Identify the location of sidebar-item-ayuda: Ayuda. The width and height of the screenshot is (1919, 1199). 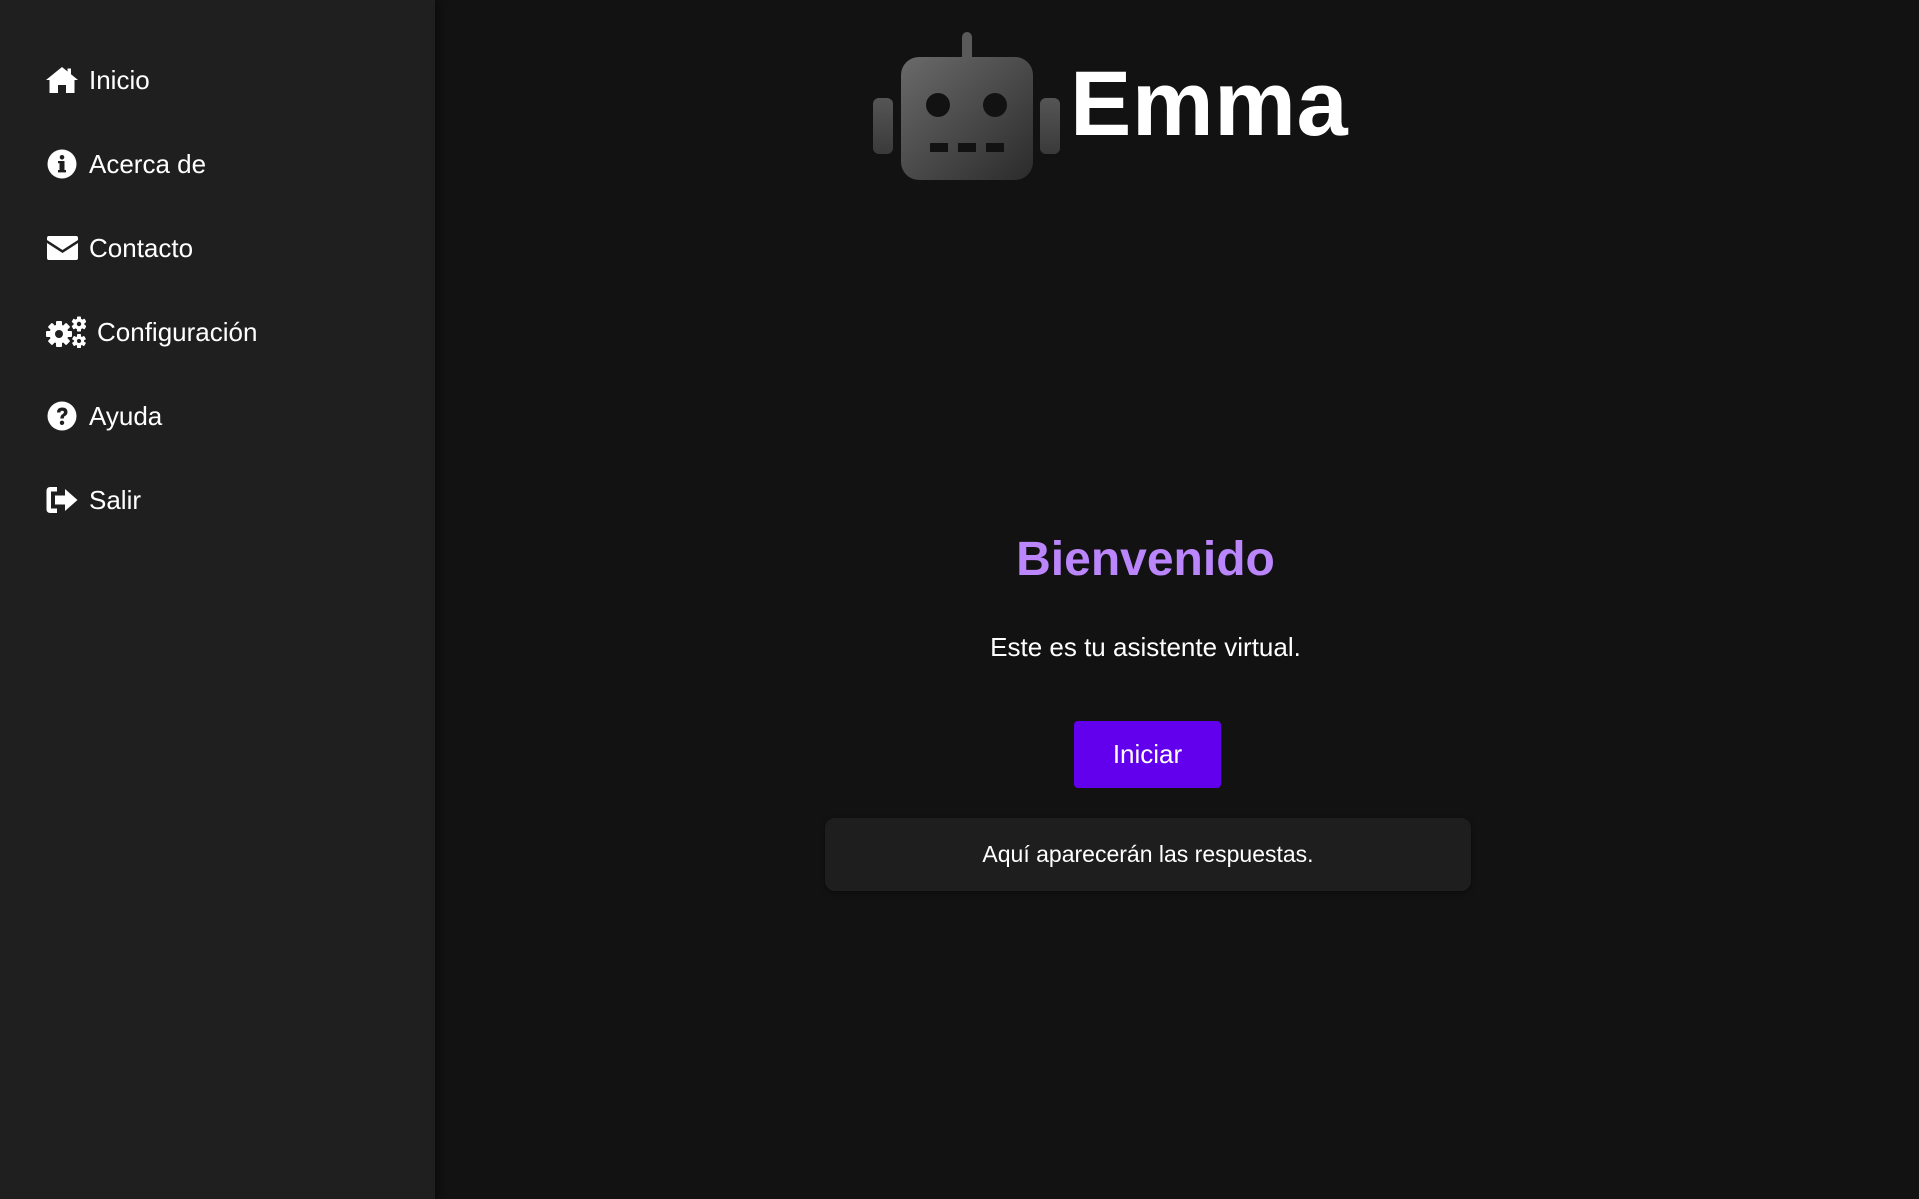
(217, 416).